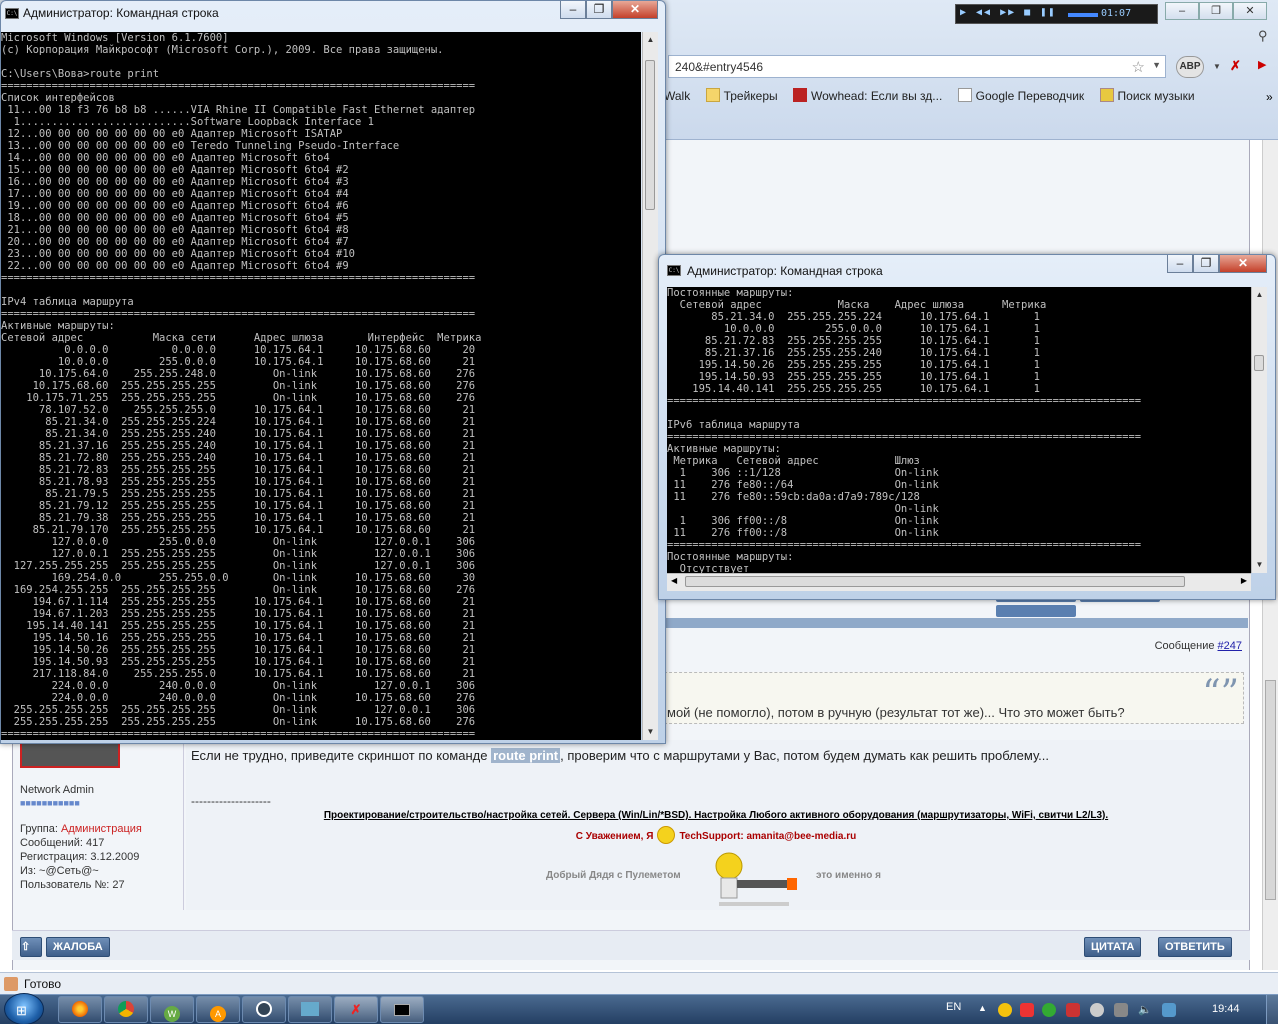  Describe the element at coordinates (1190, 67) in the screenshot. I see `adblock-plus-button: ABP` at that location.